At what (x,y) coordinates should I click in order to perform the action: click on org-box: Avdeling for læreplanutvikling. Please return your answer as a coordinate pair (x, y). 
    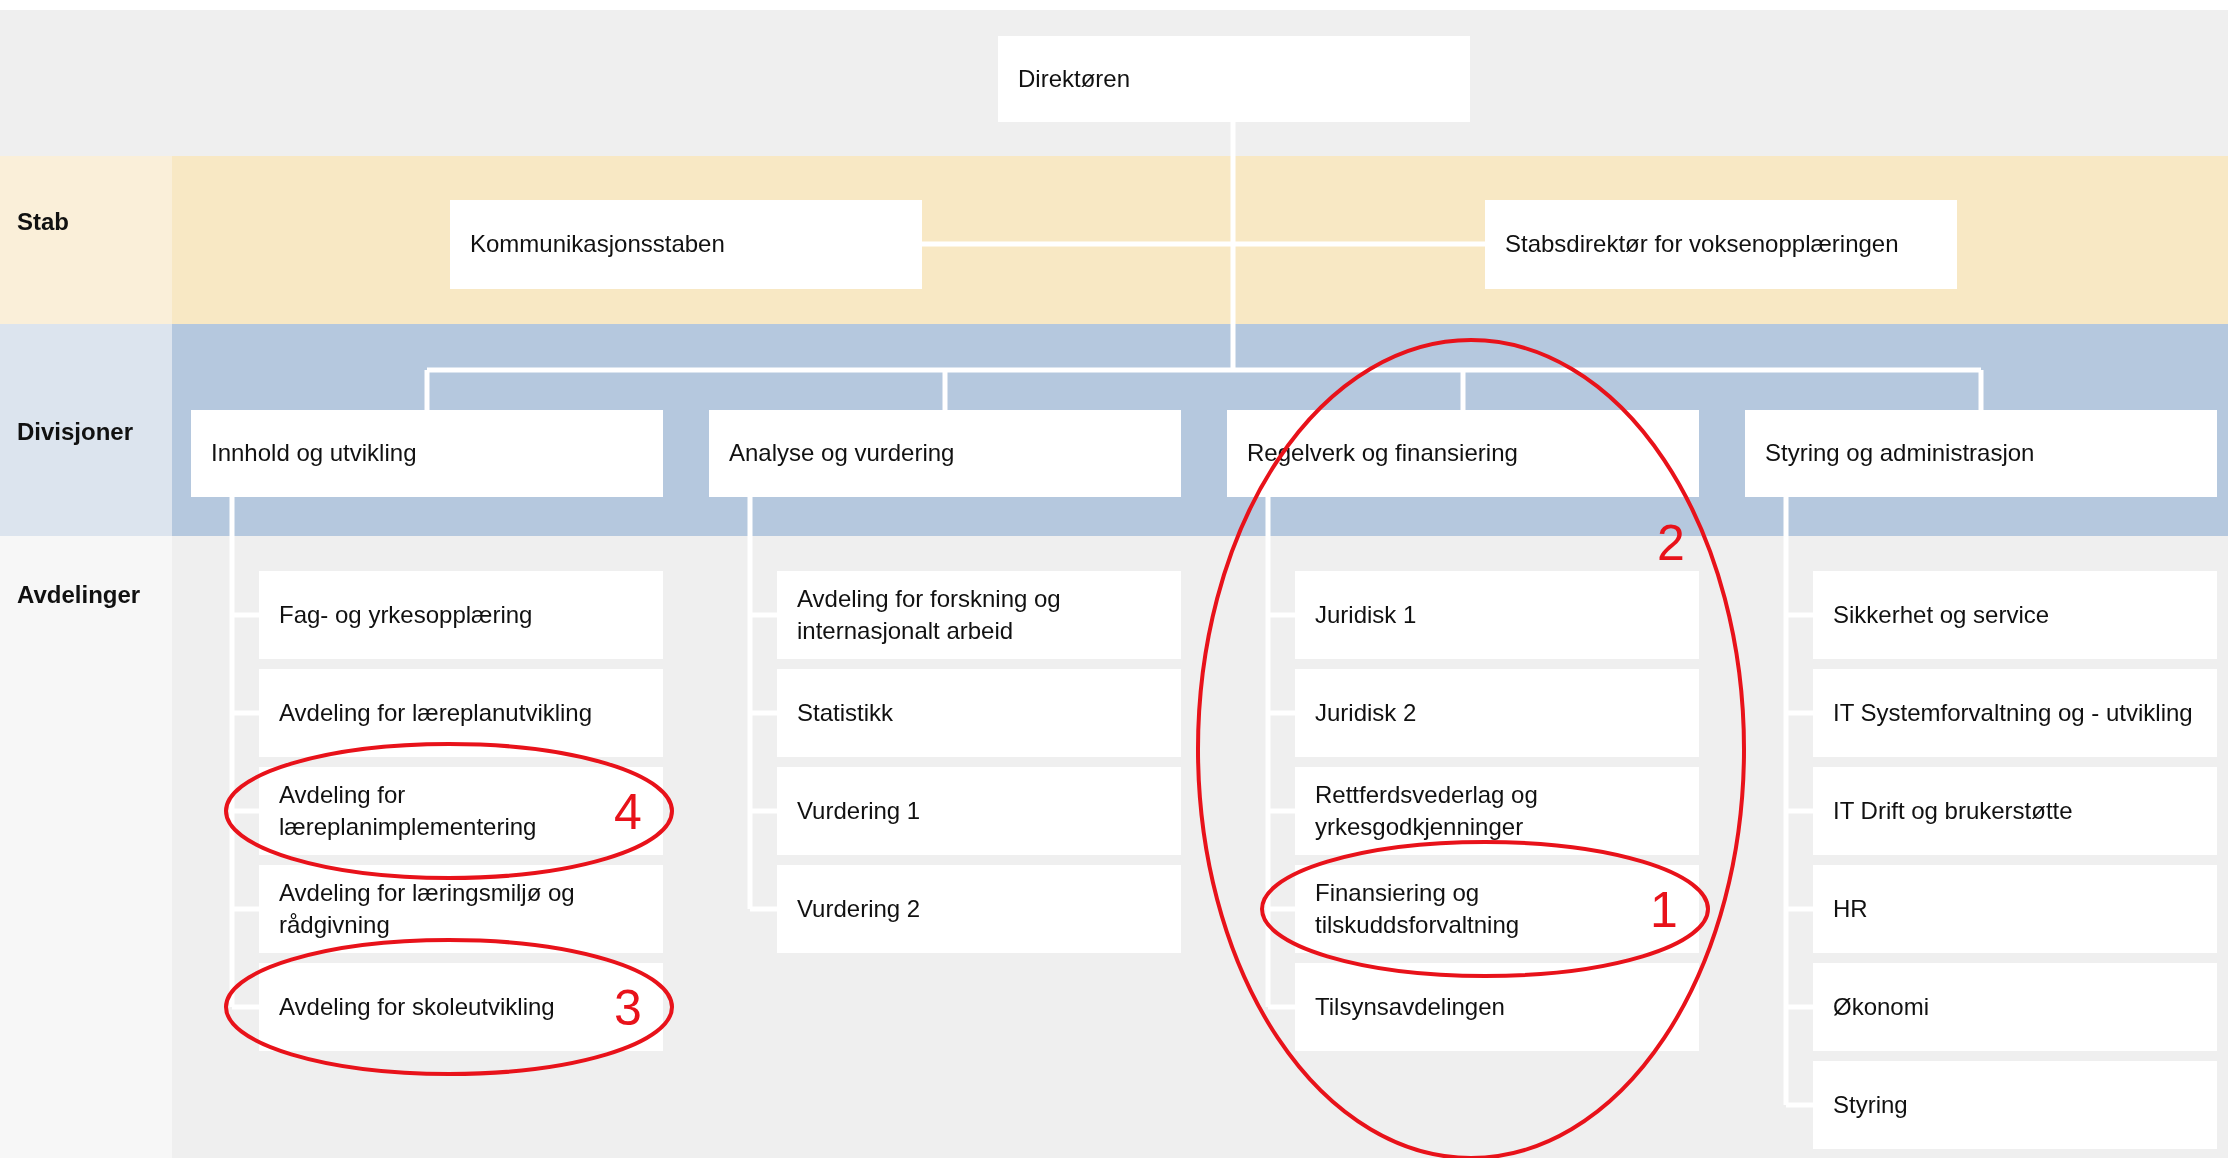
    Looking at the image, I should click on (461, 713).